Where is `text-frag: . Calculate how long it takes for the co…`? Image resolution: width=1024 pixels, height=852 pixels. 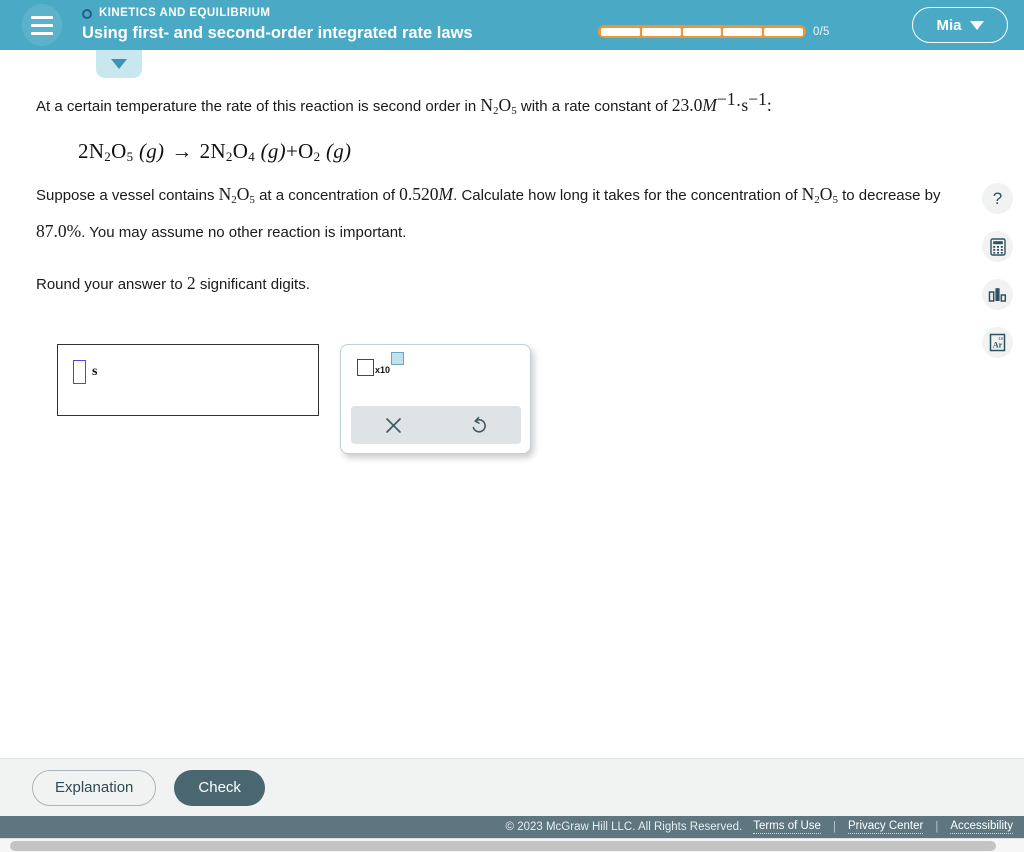
text-frag: . Calculate how long it takes for the co… is located at coordinates (627, 195).